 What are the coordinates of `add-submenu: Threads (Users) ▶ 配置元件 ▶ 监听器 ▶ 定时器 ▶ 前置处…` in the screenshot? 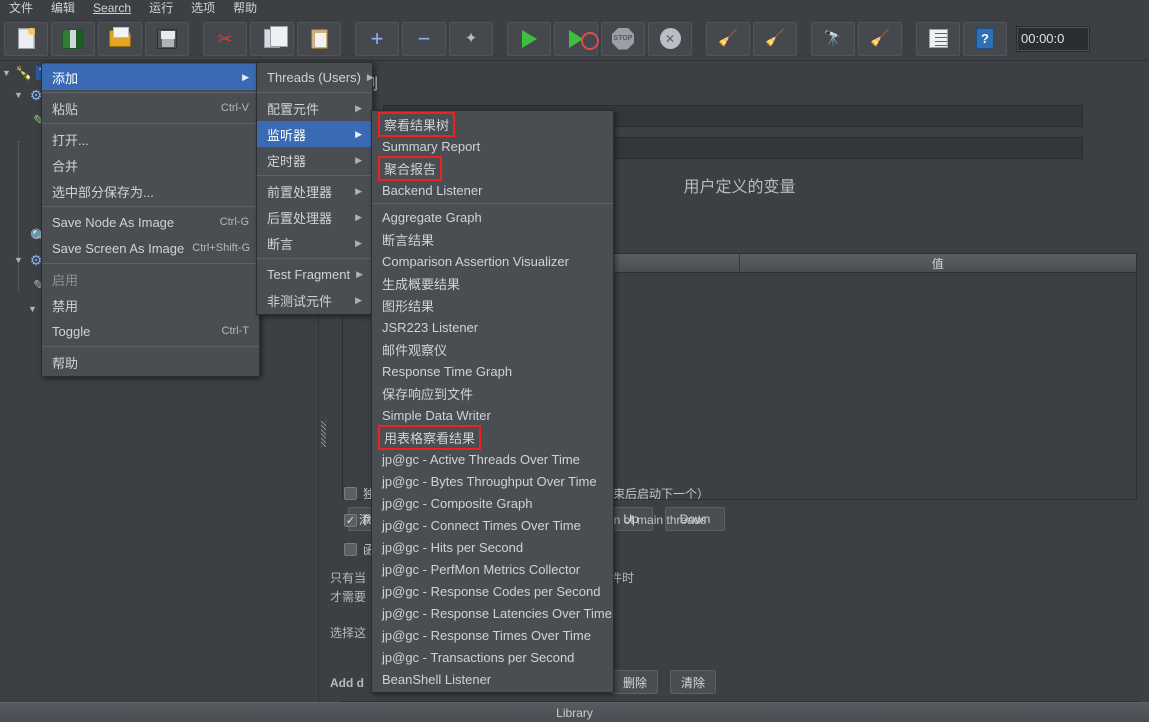 It's located at (315, 188).